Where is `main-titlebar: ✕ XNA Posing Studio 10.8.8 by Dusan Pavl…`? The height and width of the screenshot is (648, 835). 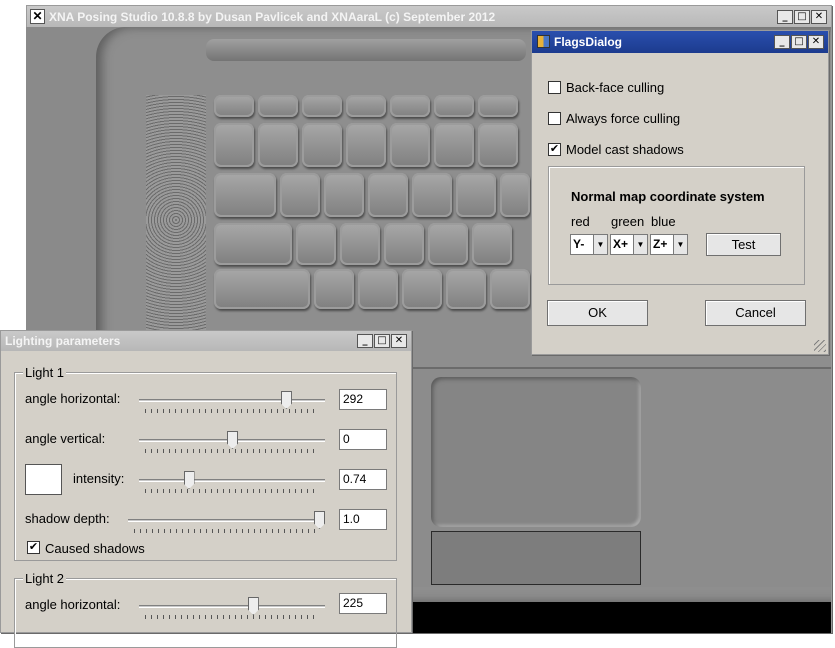 main-titlebar: ✕ XNA Posing Studio 10.8.8 by Dusan Pavl… is located at coordinates (429, 17).